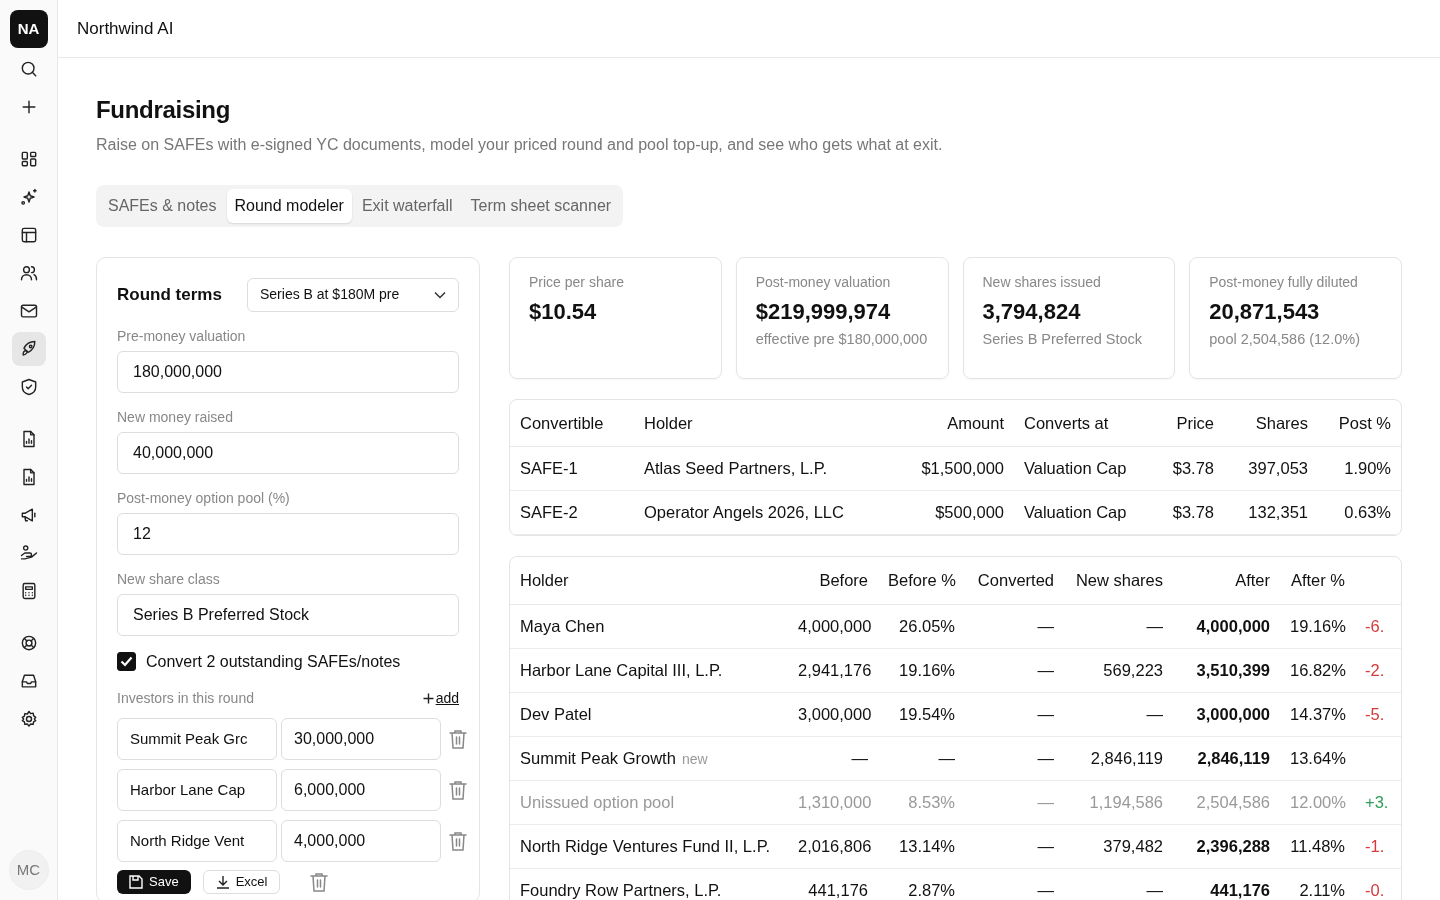 Image resolution: width=1440 pixels, height=900 pixels. What do you see at coordinates (1271, 423) in the screenshot?
I see `column-header: Shares` at bounding box center [1271, 423].